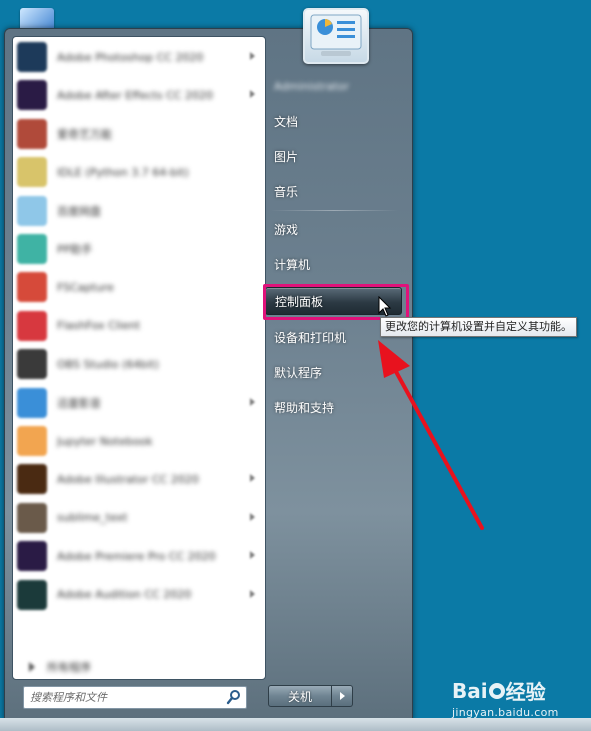  Describe the element at coordinates (130, 57) in the screenshot. I see `program-label: Adobe Photoshop CC 2020` at that location.